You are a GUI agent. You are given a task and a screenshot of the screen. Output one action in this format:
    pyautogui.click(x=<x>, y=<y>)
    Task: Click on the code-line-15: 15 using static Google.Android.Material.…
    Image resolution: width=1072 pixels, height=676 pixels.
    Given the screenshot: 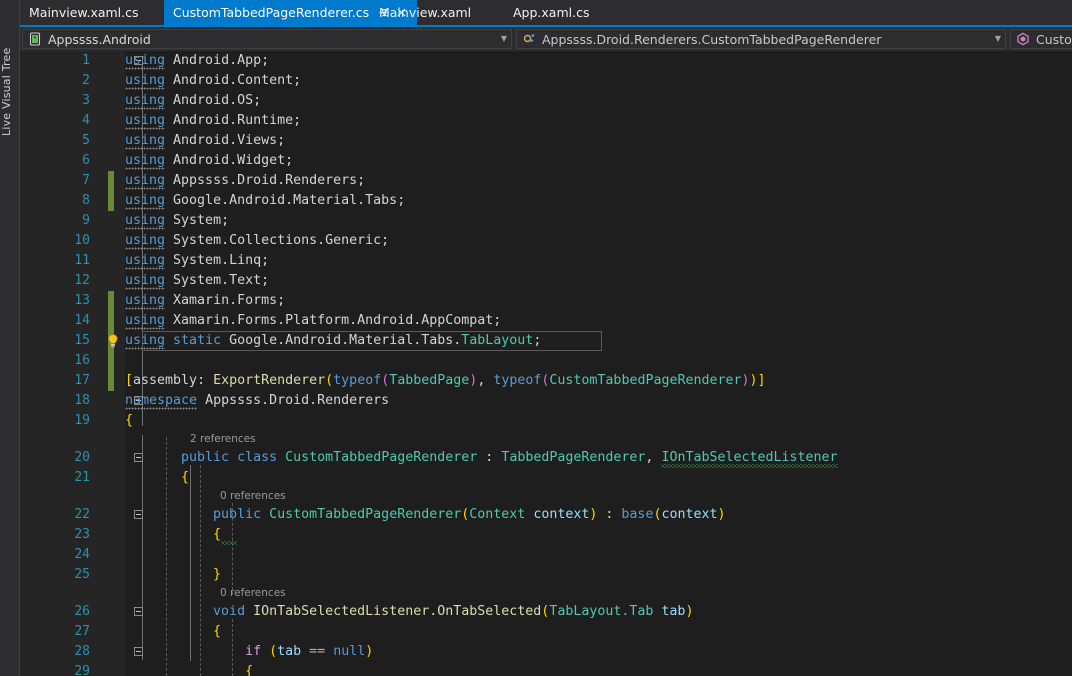 What is the action you would take?
    pyautogui.click(x=546, y=341)
    